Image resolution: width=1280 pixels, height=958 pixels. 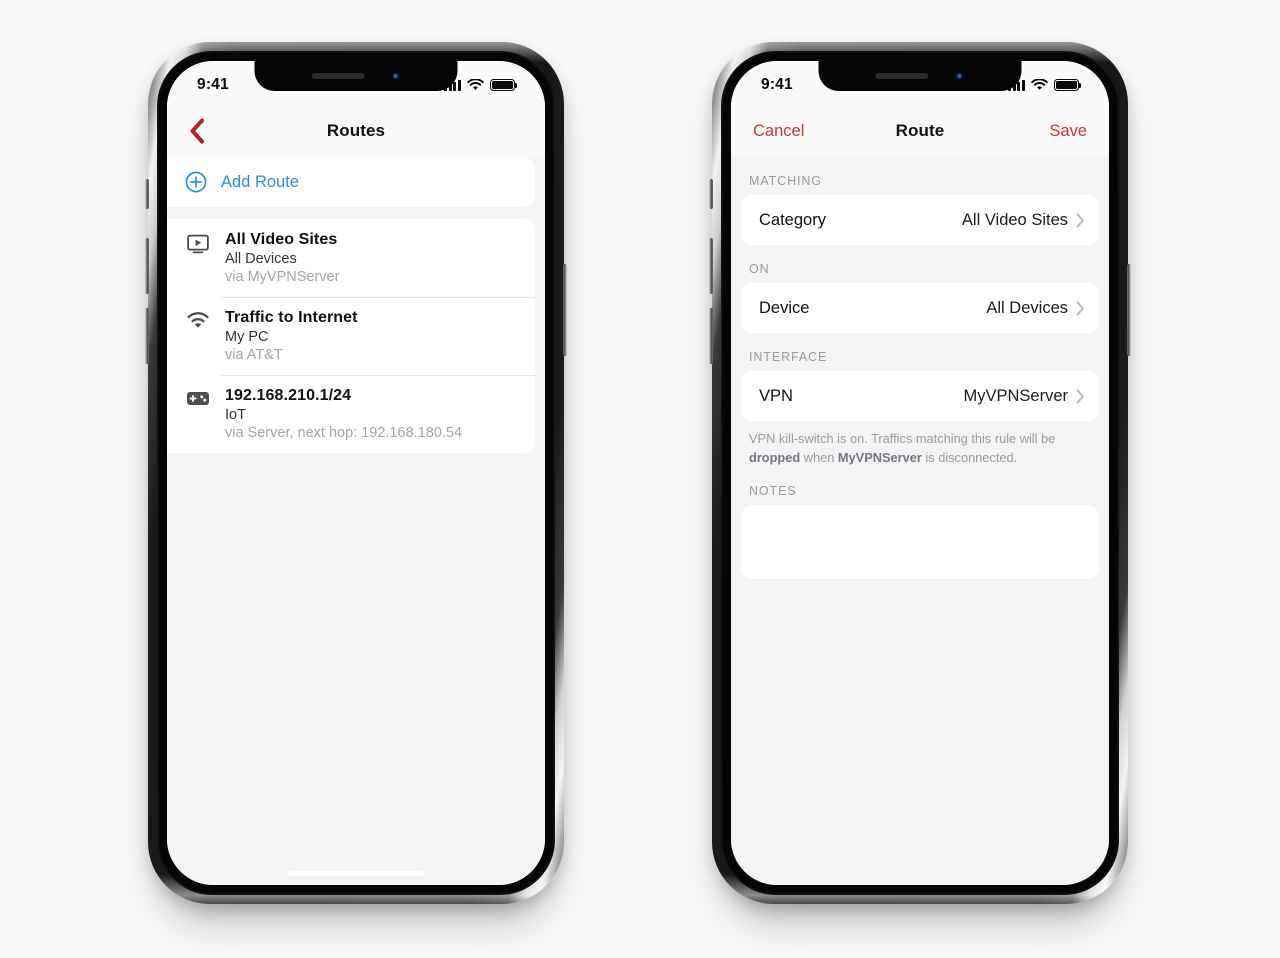 I want to click on vpn-value-wrap: MyVPNServer, so click(x=1024, y=396).